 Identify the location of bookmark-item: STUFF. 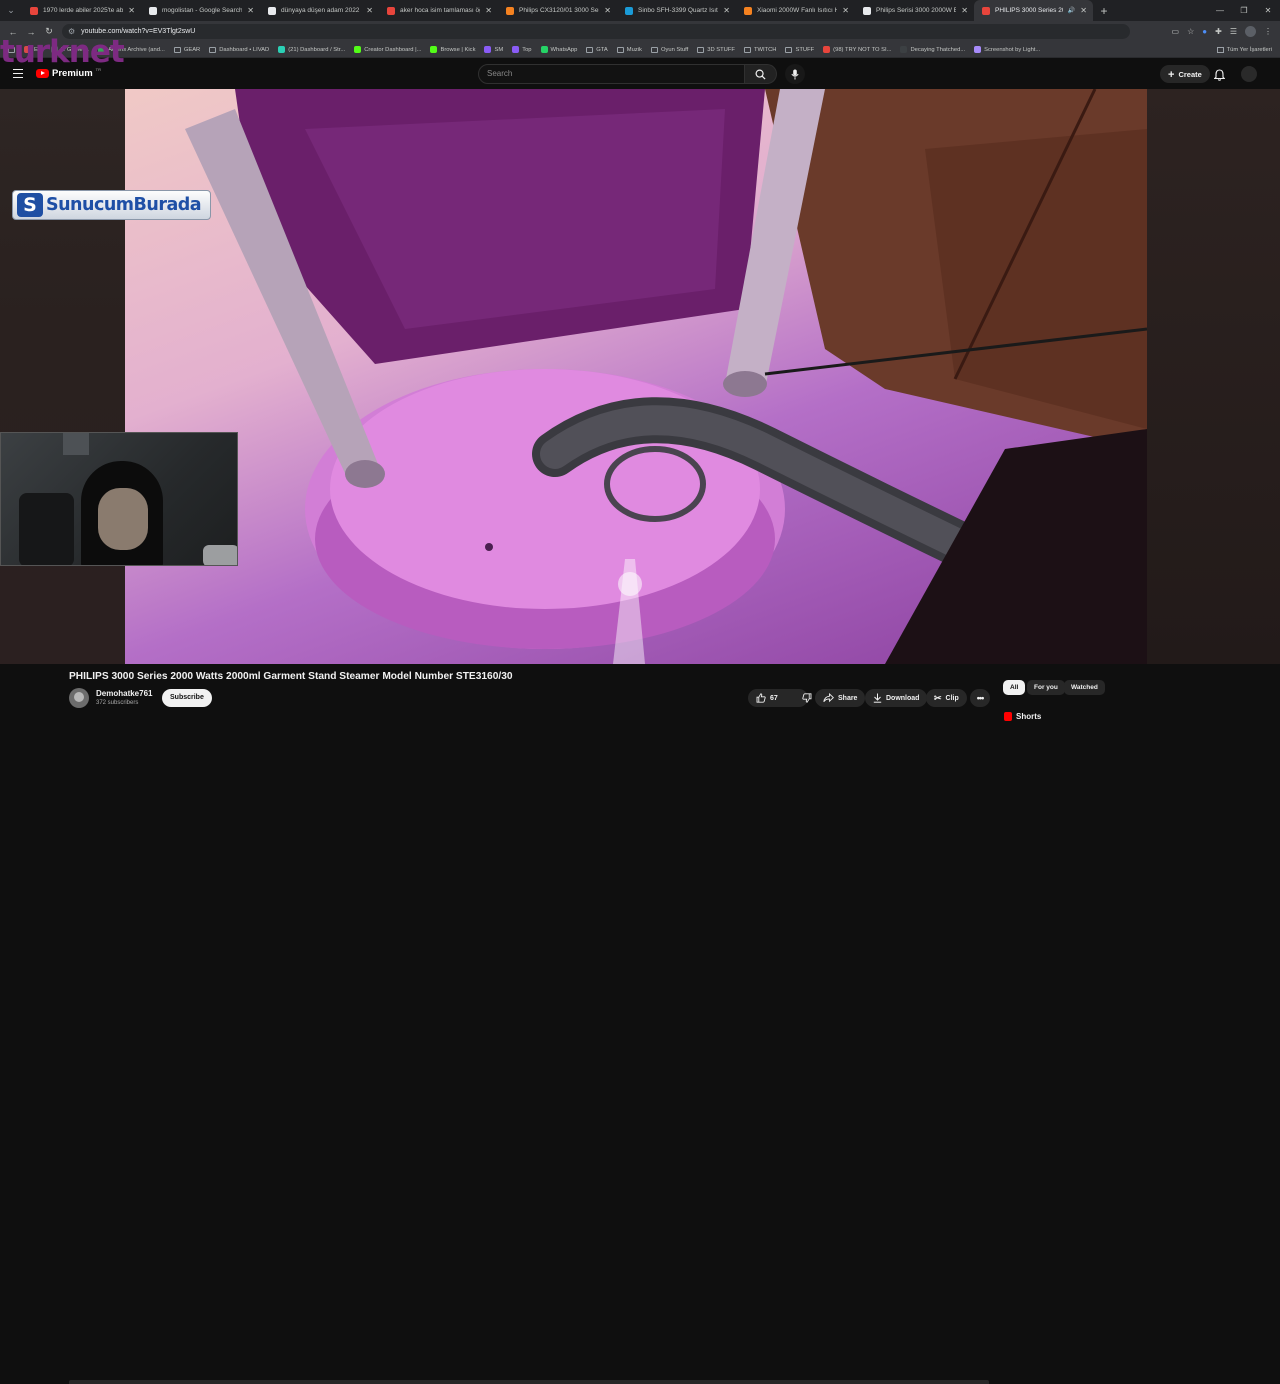
(800, 49).